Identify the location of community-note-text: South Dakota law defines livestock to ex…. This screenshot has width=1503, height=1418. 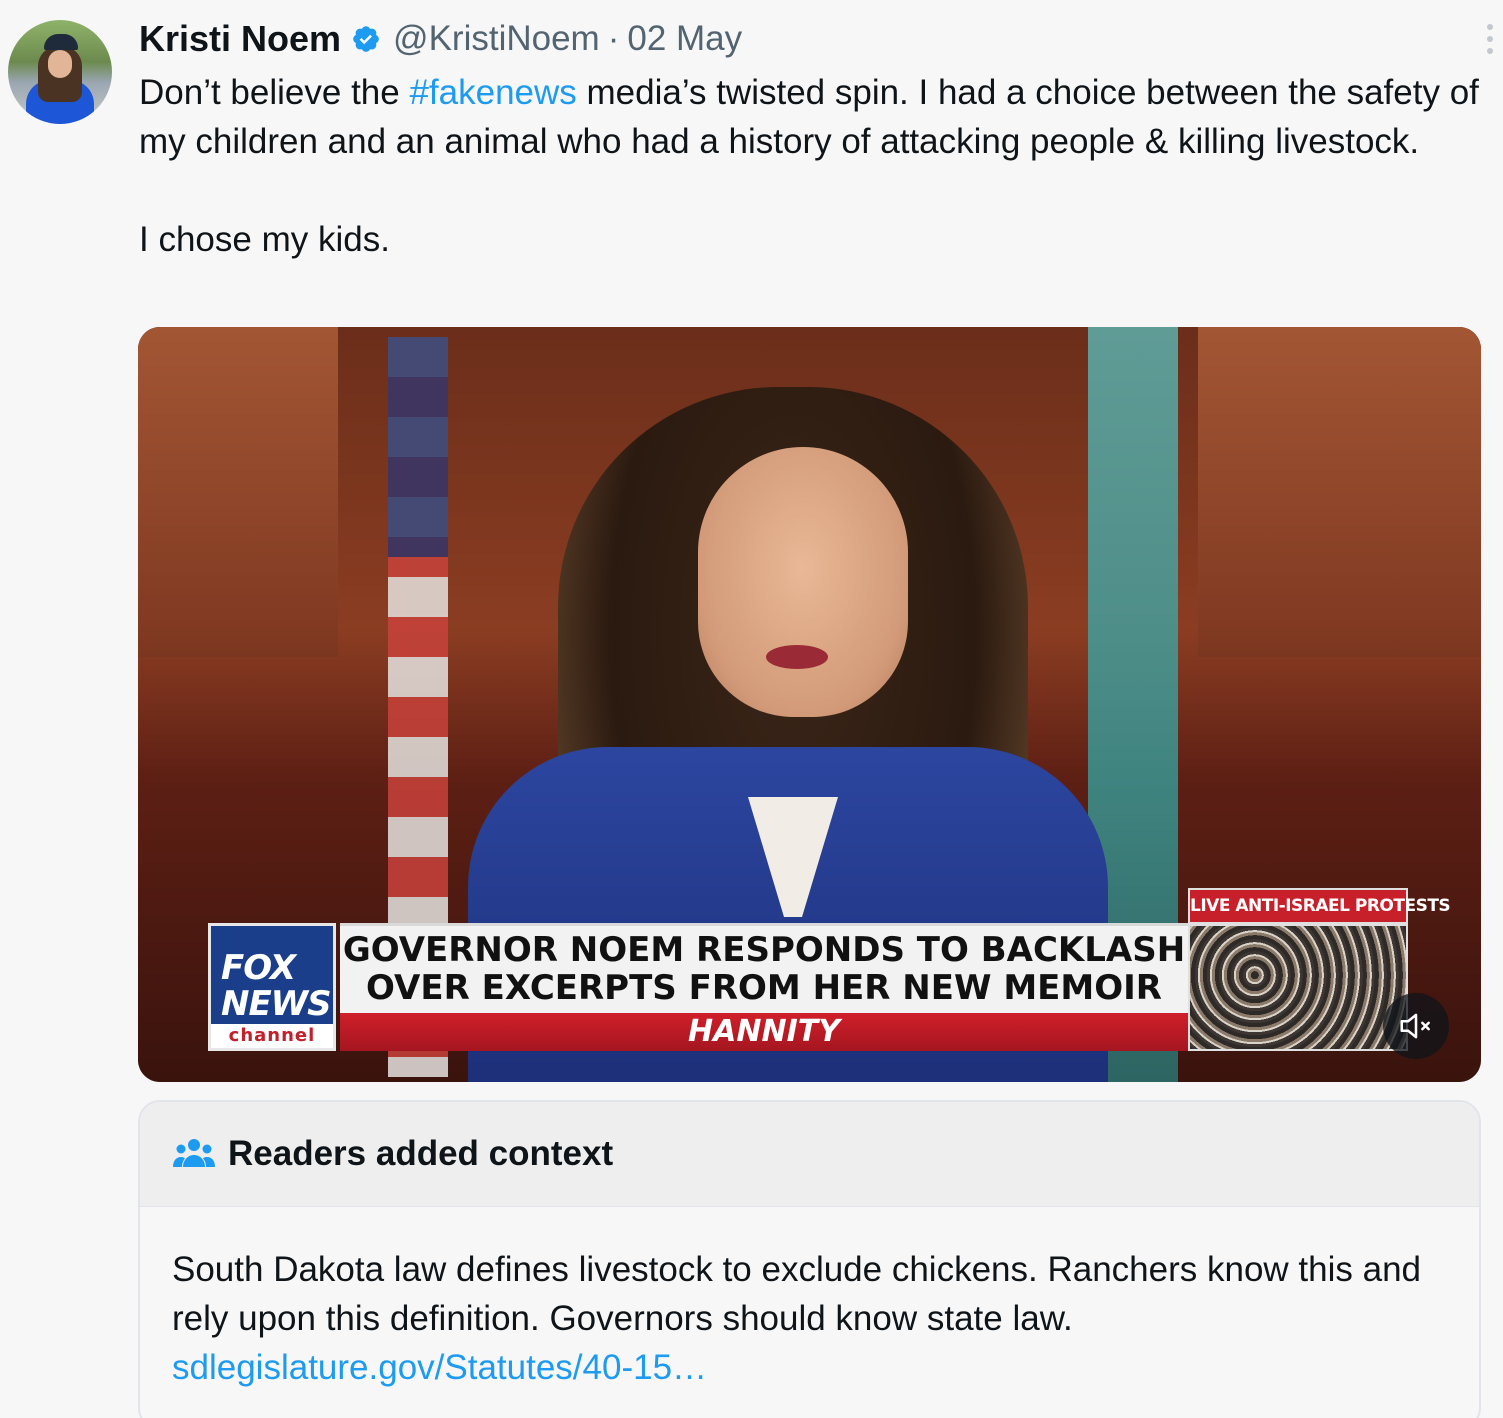
(796, 1294).